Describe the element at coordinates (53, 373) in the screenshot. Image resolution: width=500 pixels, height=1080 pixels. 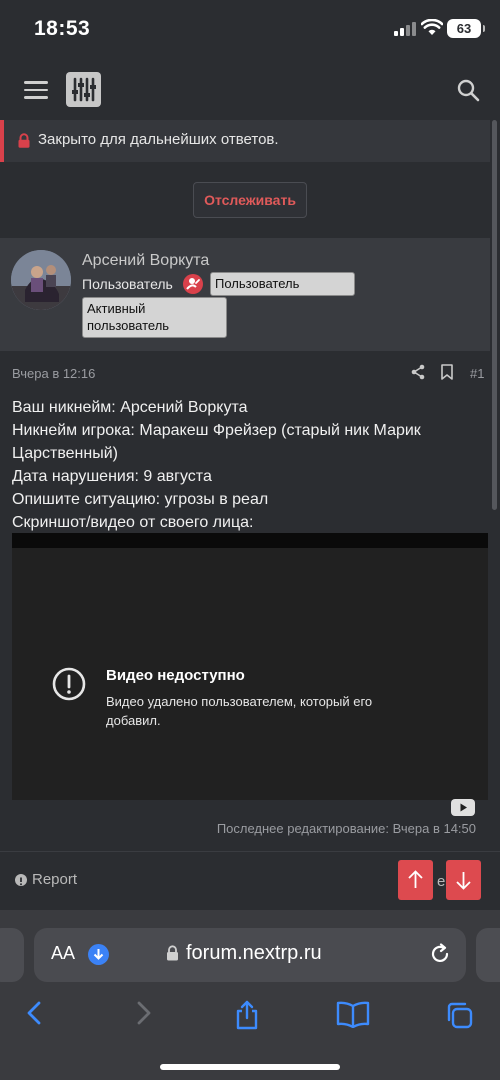
I see `post-date: Вчера в 12:16` at that location.